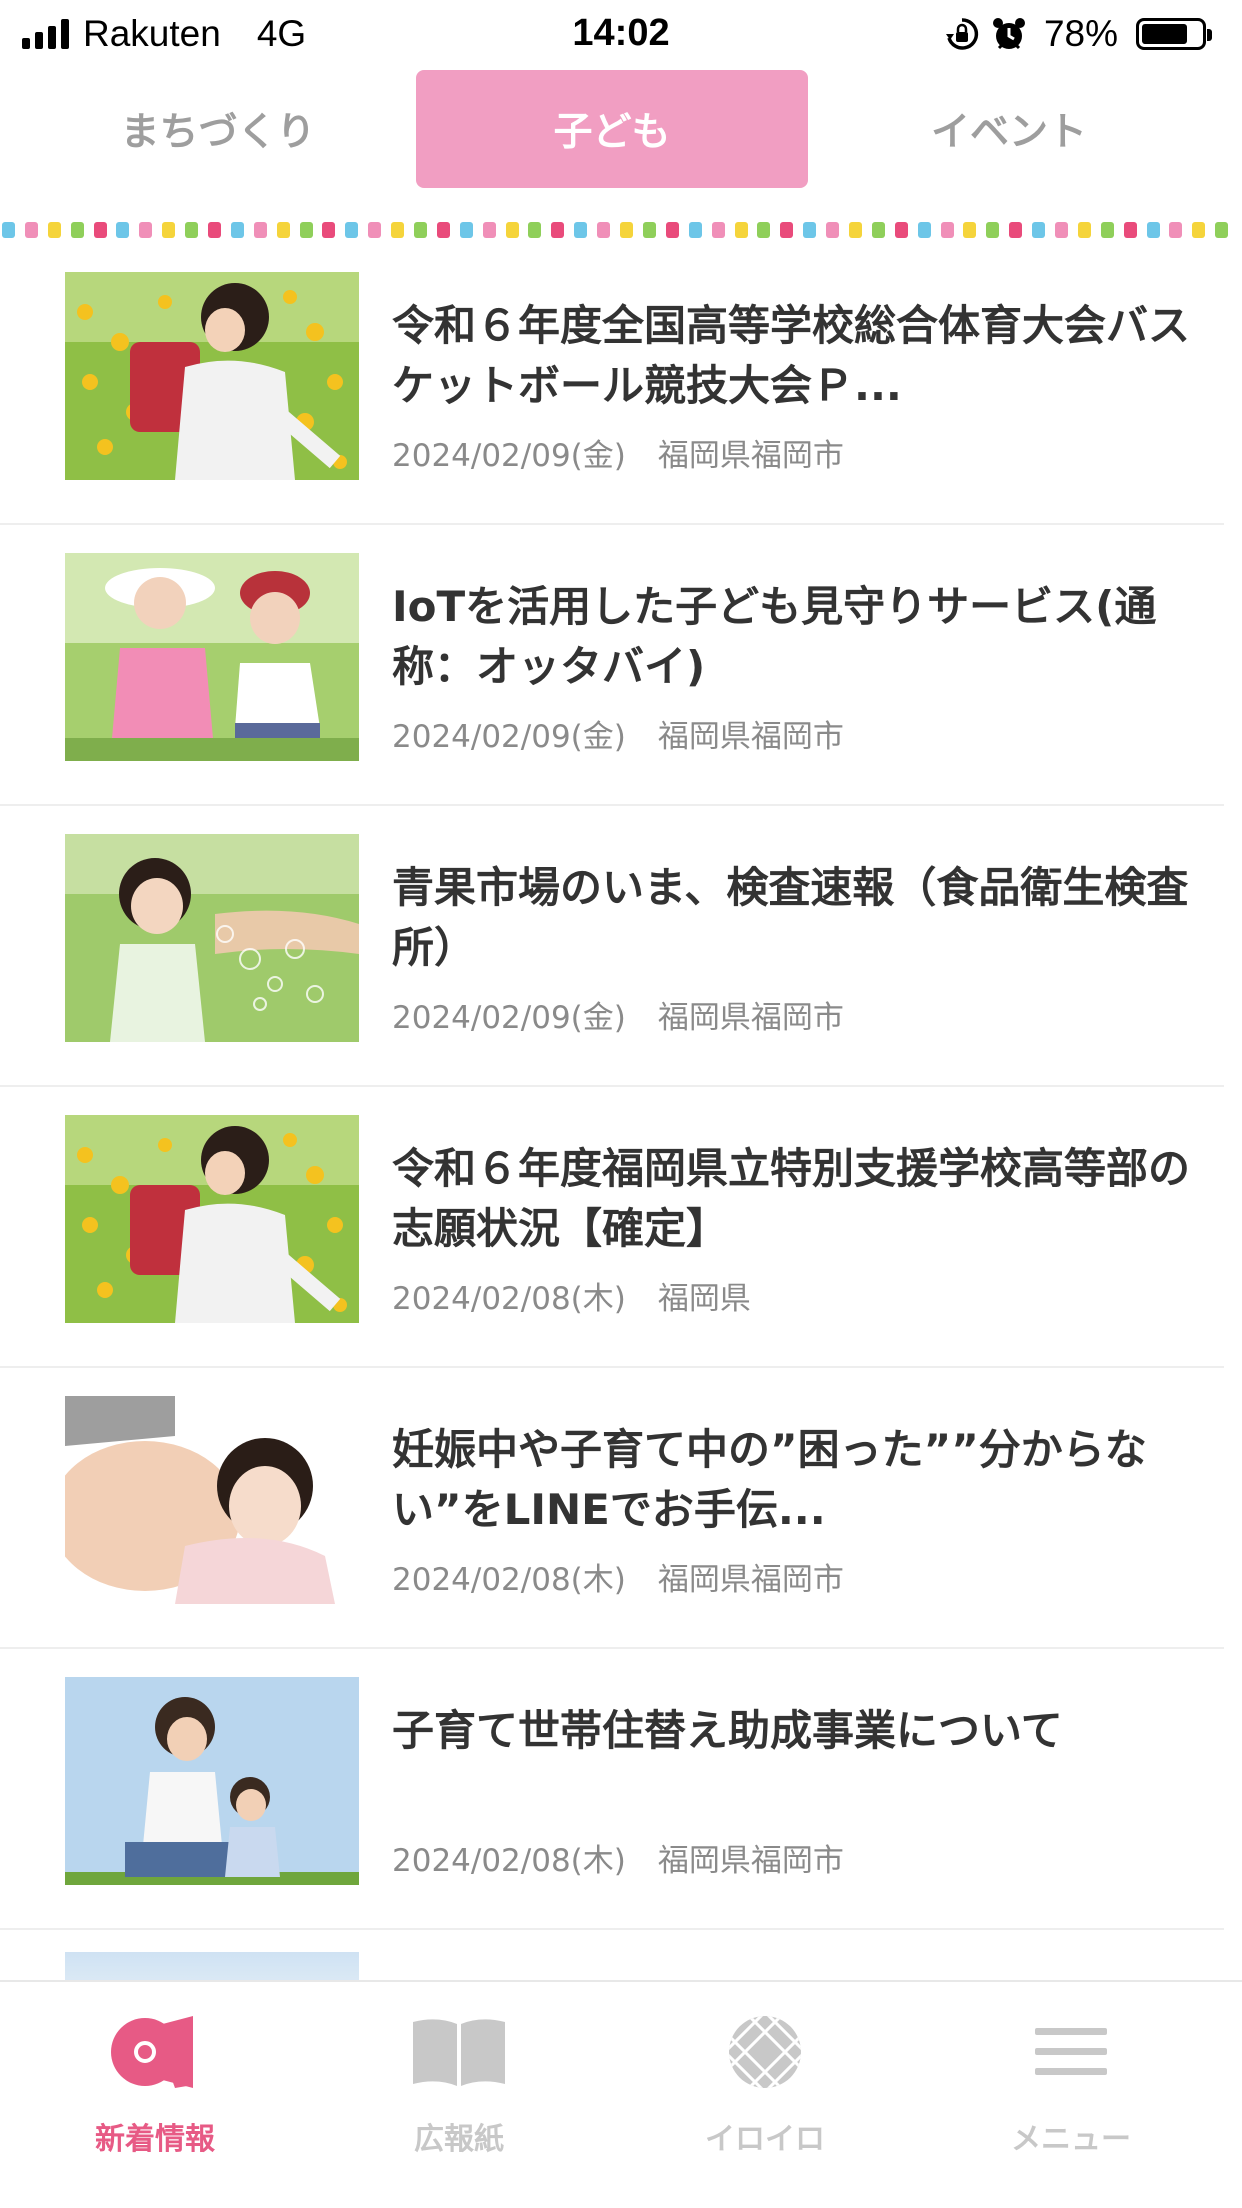  I want to click on bottom-nav: 新着情報 広報紙 イロイロ メニュー, so click(621, 2094).